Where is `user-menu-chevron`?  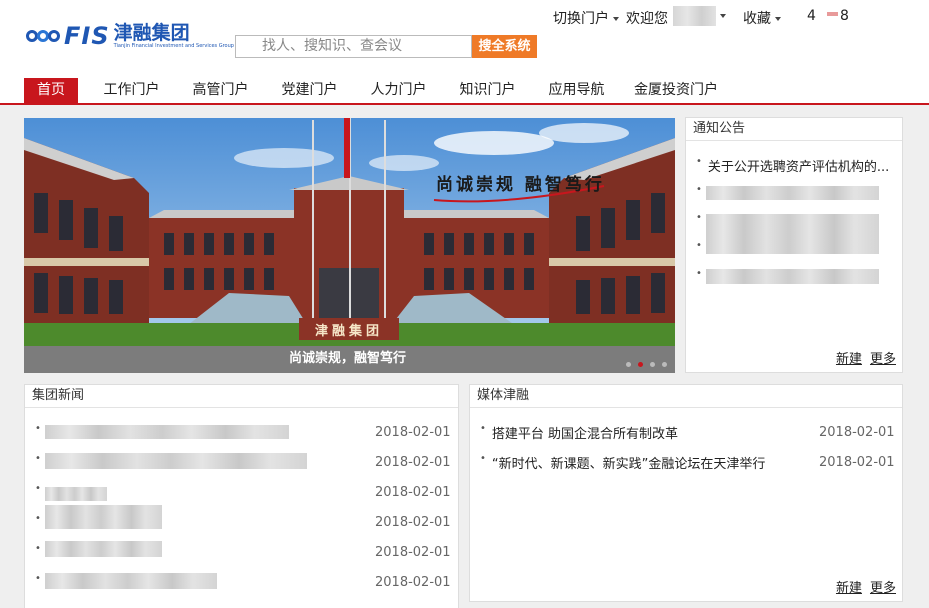 user-menu-chevron is located at coordinates (721, 16).